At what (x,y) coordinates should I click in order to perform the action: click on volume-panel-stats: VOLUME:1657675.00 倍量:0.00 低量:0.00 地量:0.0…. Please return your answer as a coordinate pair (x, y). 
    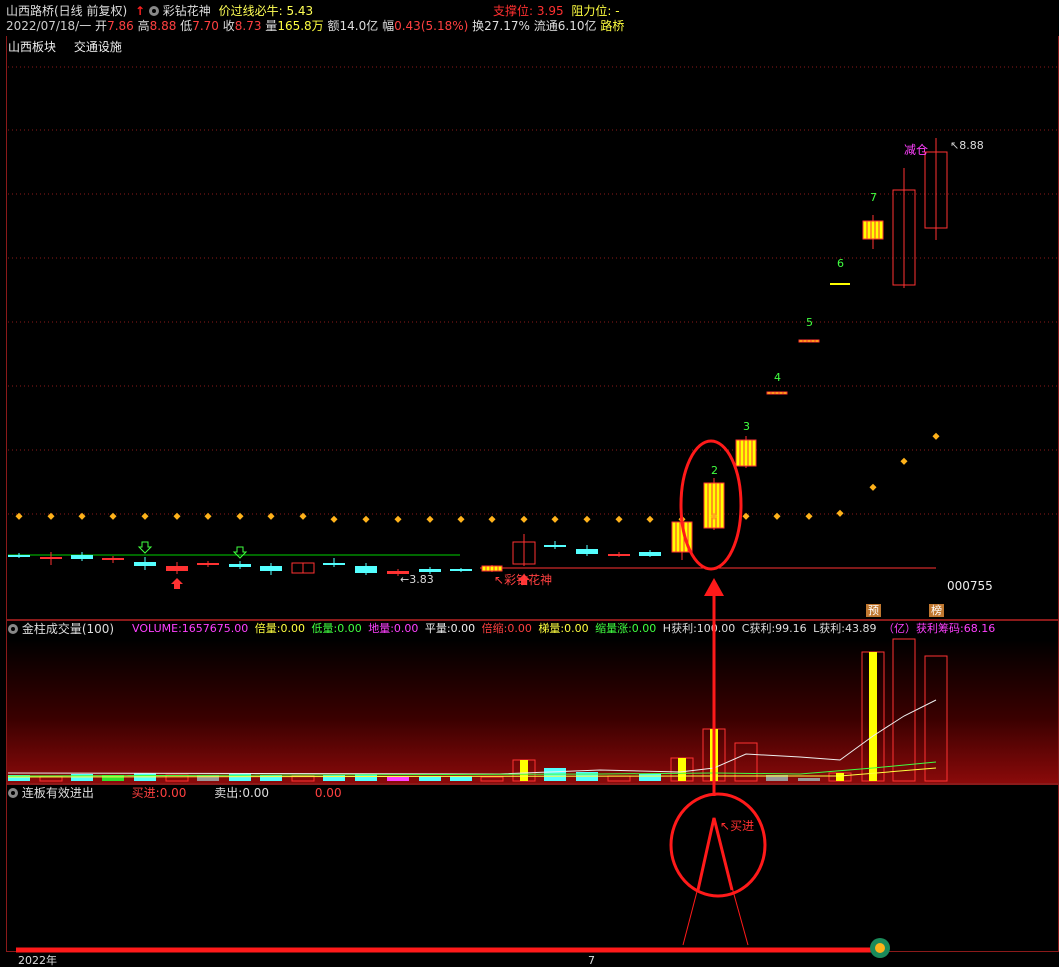
    Looking at the image, I should click on (564, 628).